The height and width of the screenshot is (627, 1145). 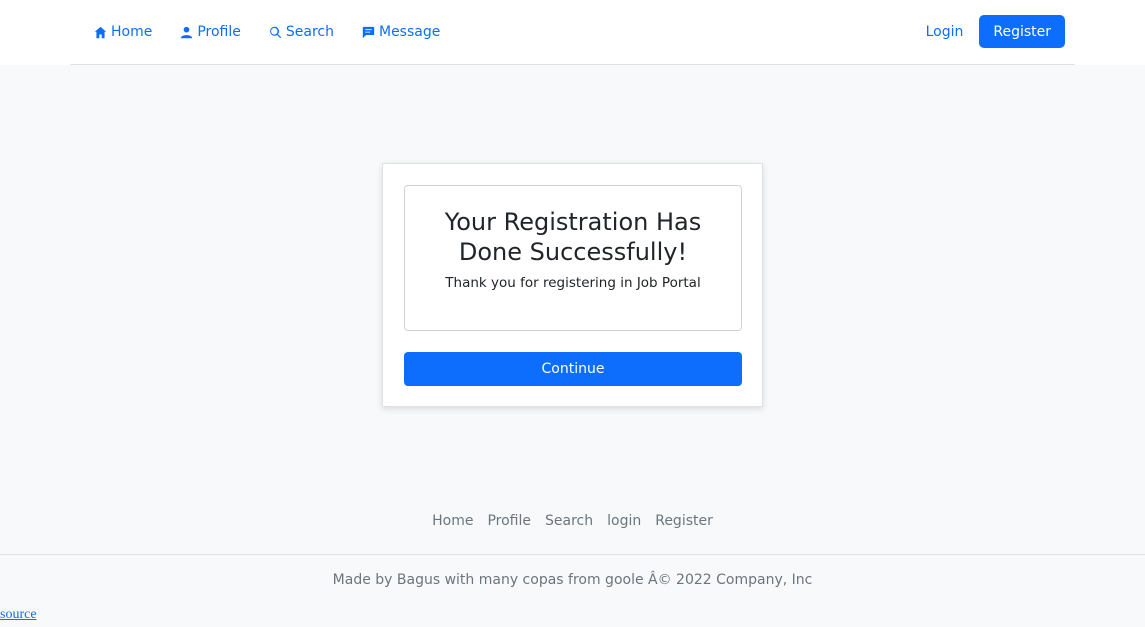 I want to click on footer-link-home: Home, so click(x=452, y=524).